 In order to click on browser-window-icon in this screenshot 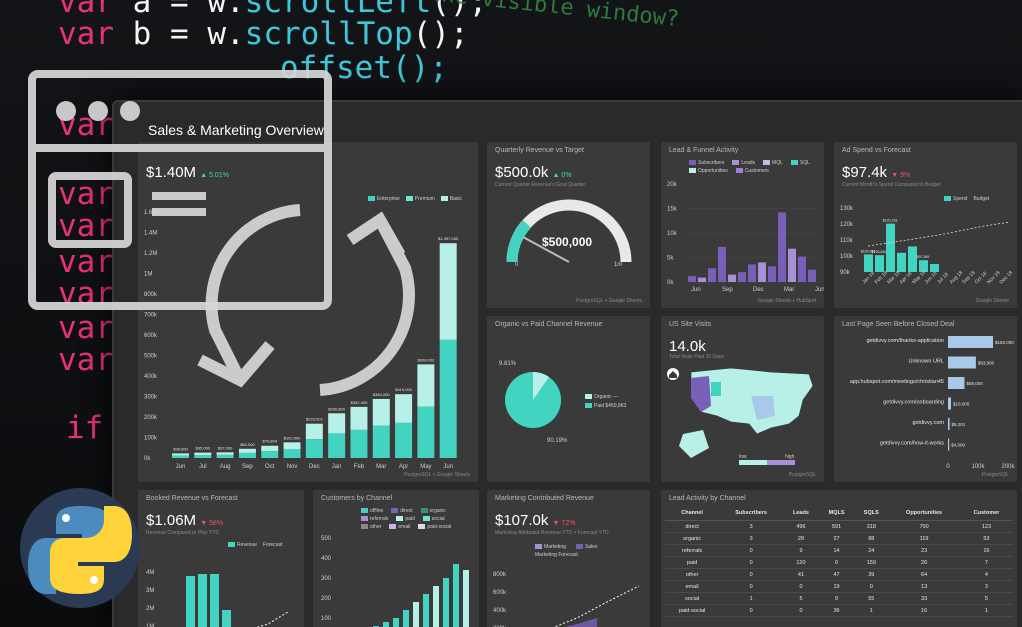, I will do `click(180, 190)`.